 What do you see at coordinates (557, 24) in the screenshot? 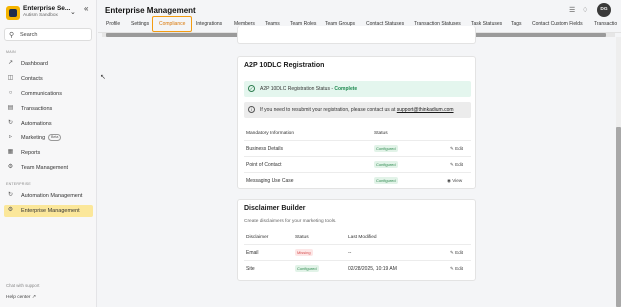
I see `tab-contact-custom-fields: Contact Custom Fields` at bounding box center [557, 24].